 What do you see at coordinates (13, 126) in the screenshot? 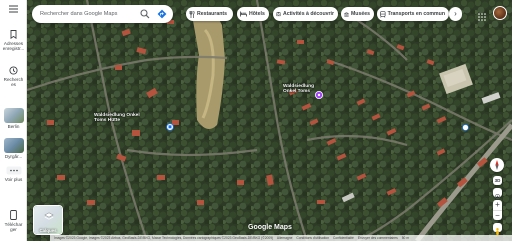
I see `rail-item-label: Berlin` at bounding box center [13, 126].